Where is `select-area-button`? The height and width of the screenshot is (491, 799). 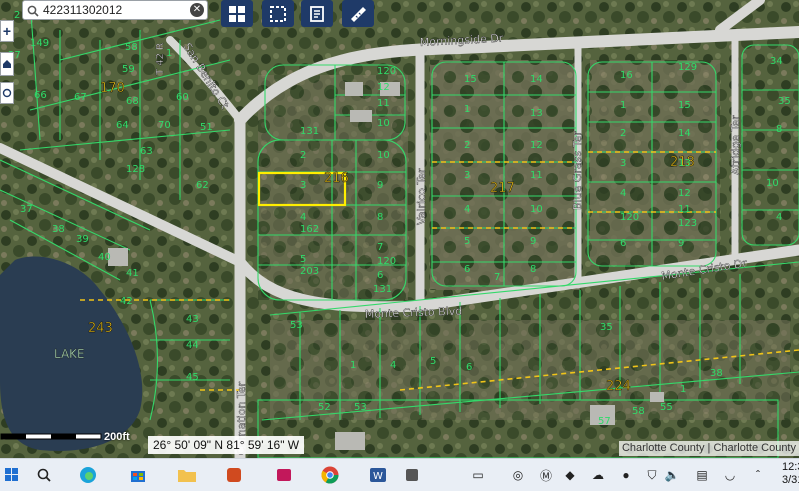 select-area-button is located at coordinates (278, 13).